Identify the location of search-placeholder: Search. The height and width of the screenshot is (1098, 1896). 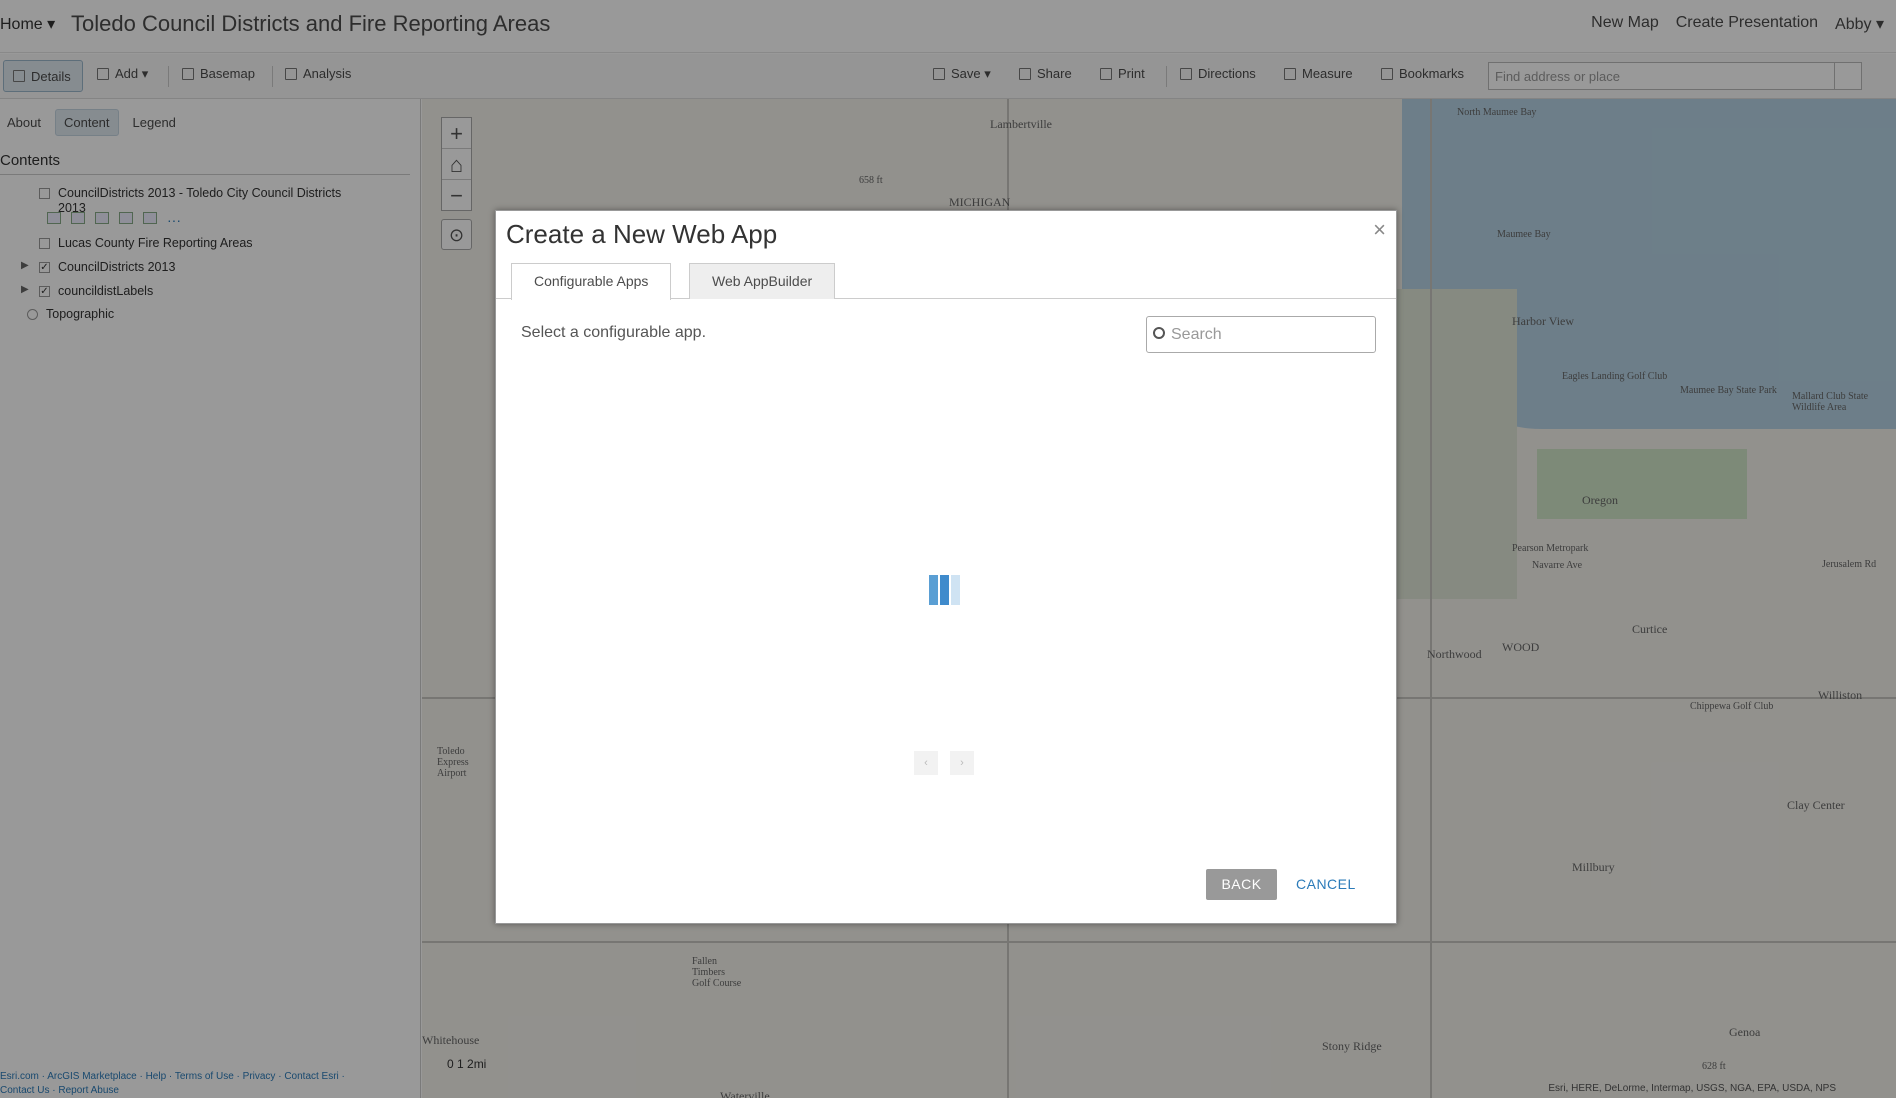
(1196, 334).